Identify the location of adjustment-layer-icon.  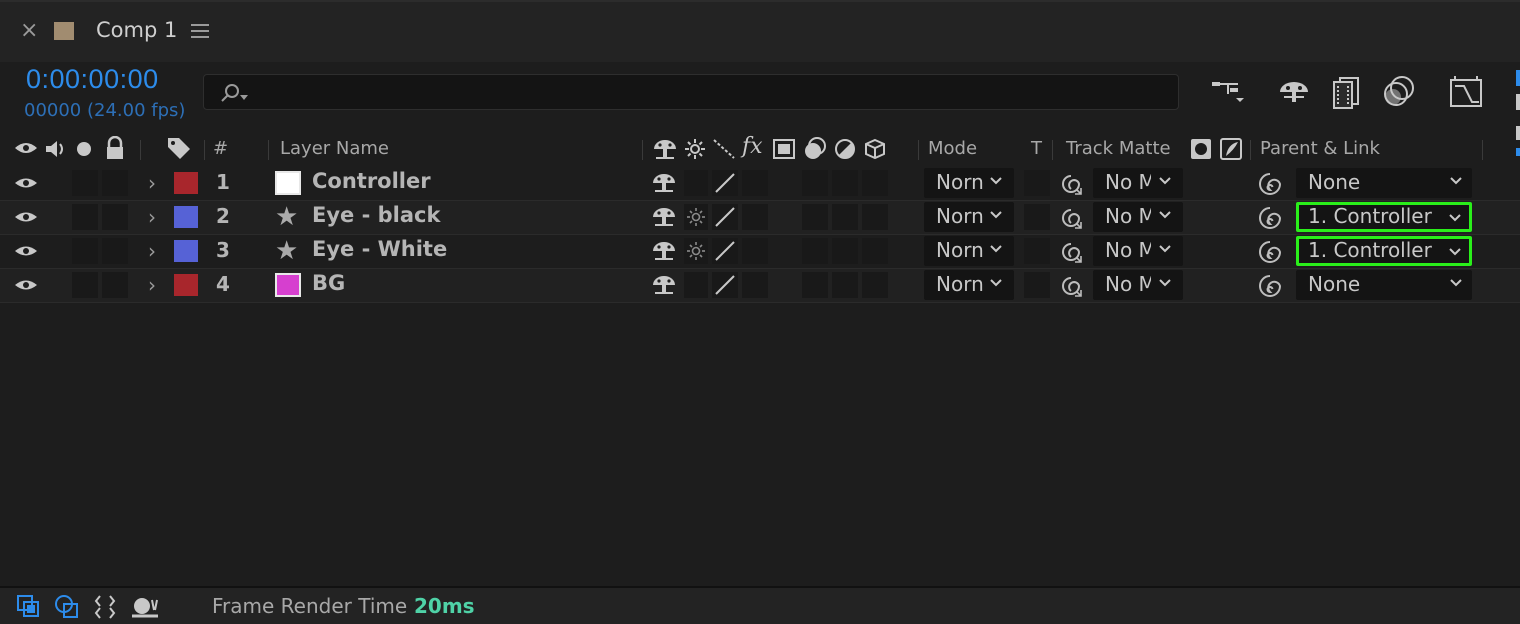
(845, 149).